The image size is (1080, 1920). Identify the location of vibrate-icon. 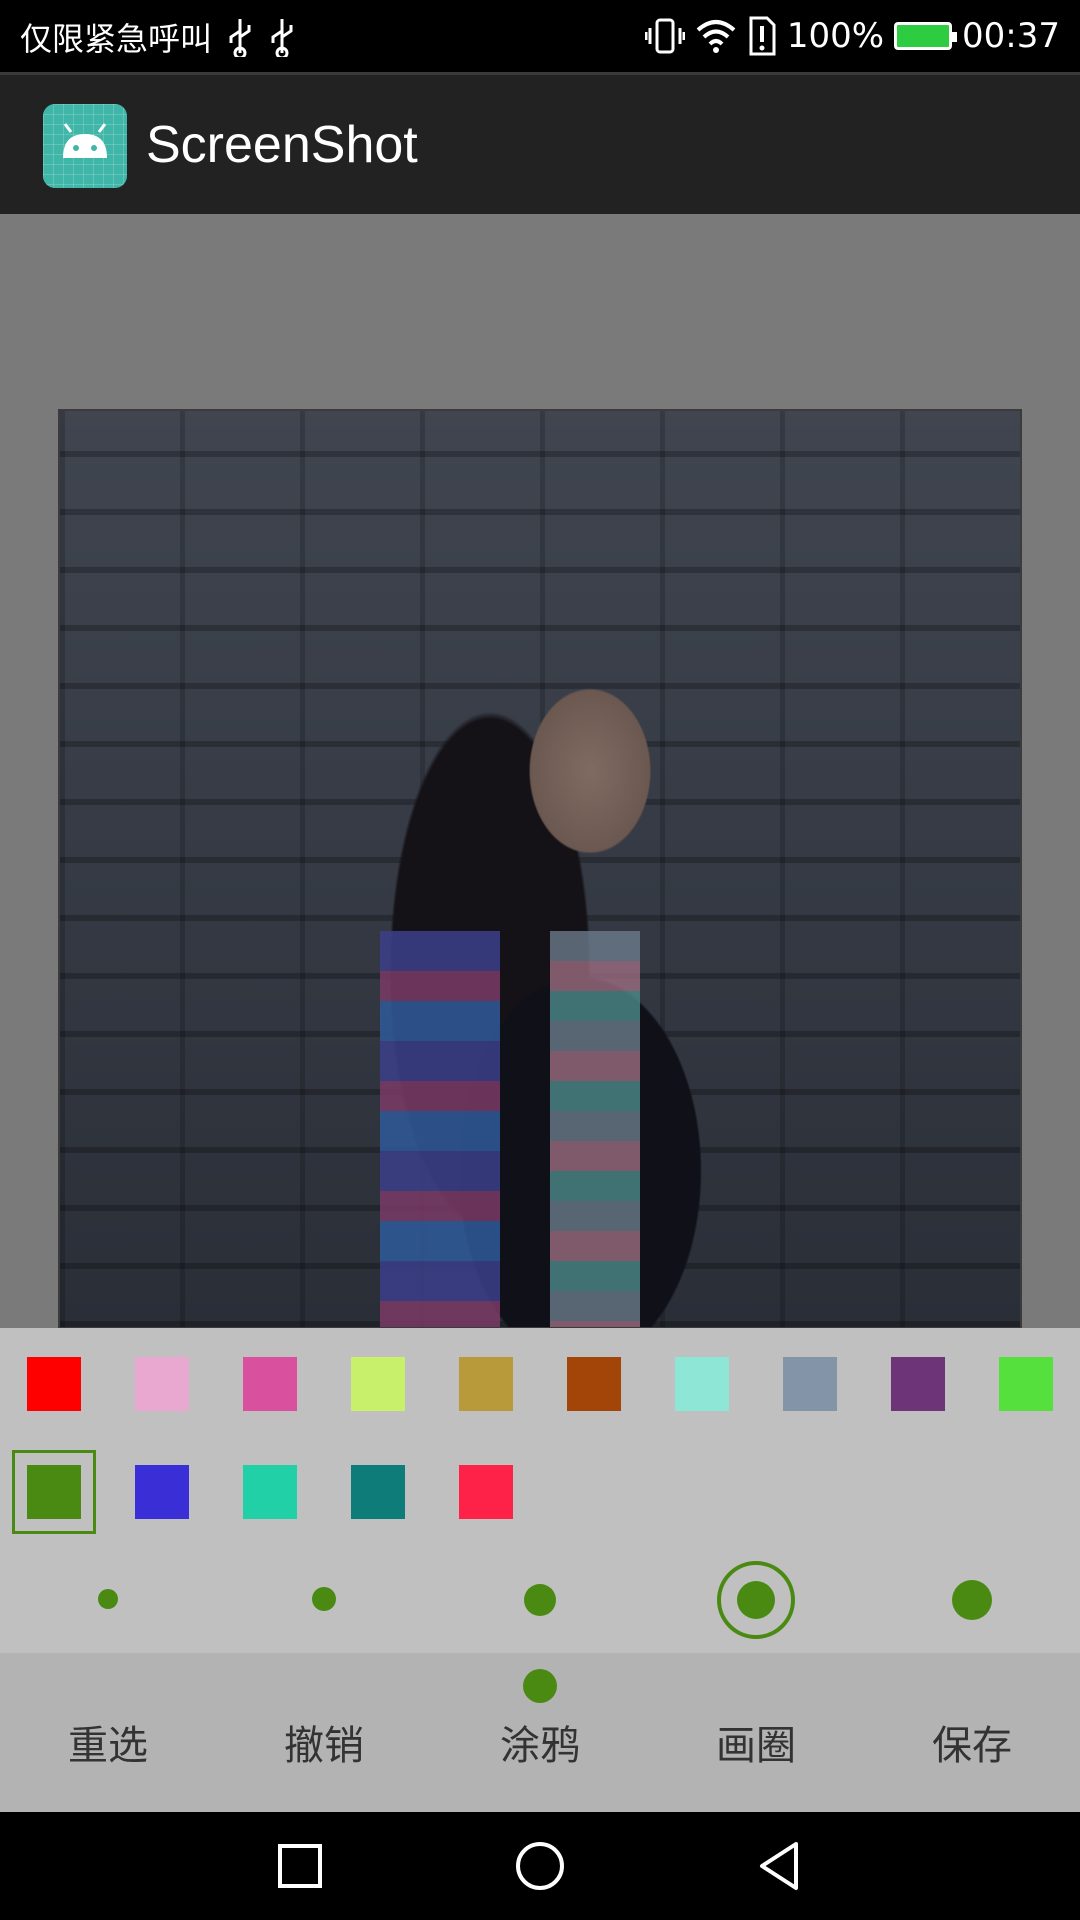
(664, 36).